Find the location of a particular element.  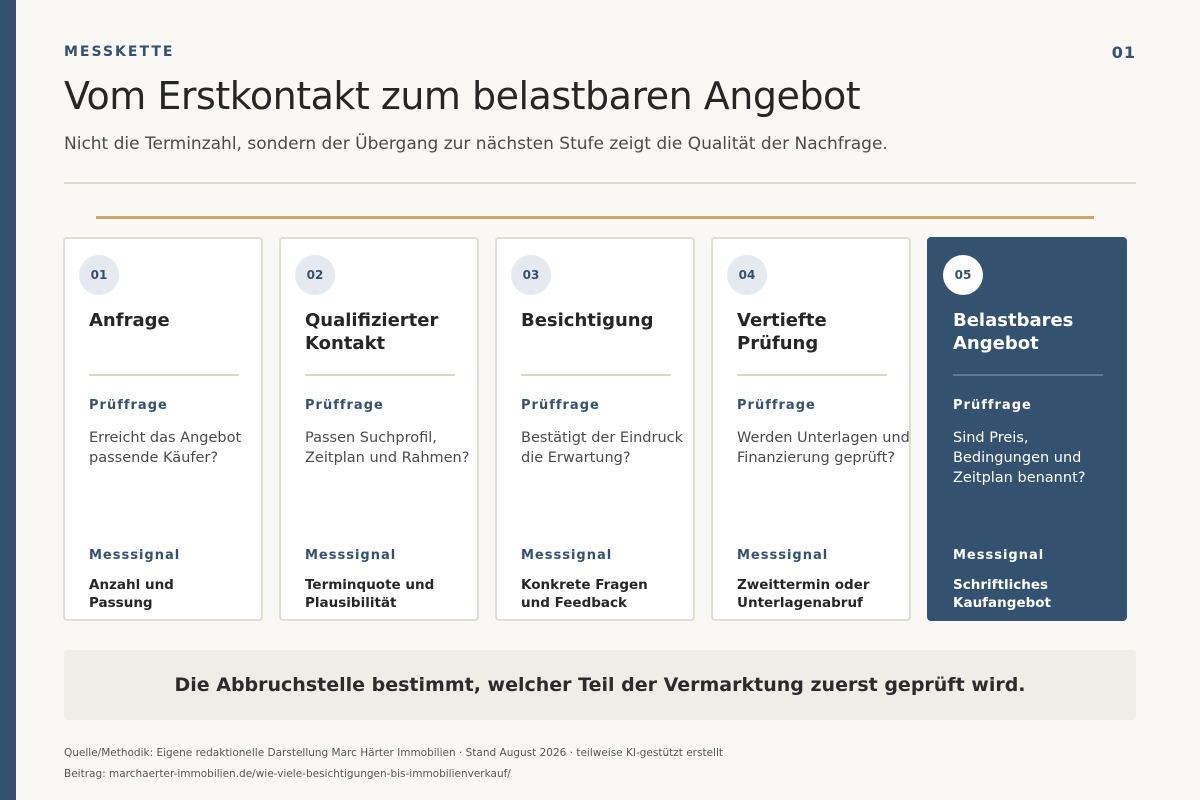

question-text: Bestätigt der Eindruck die Erwartung? is located at coordinates (602, 448).